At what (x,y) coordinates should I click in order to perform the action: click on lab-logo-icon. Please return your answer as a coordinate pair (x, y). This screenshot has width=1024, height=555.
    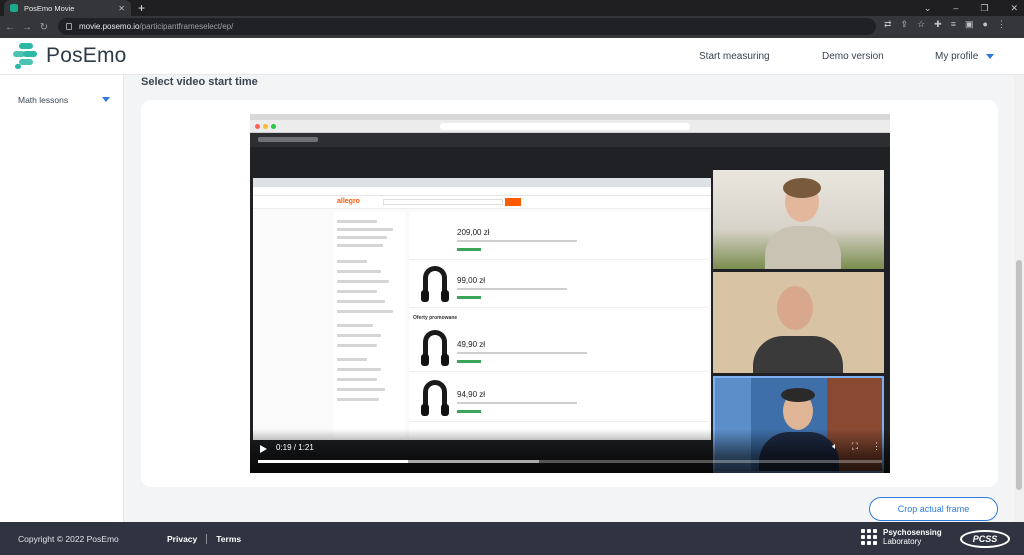
    Looking at the image, I should click on (869, 537).